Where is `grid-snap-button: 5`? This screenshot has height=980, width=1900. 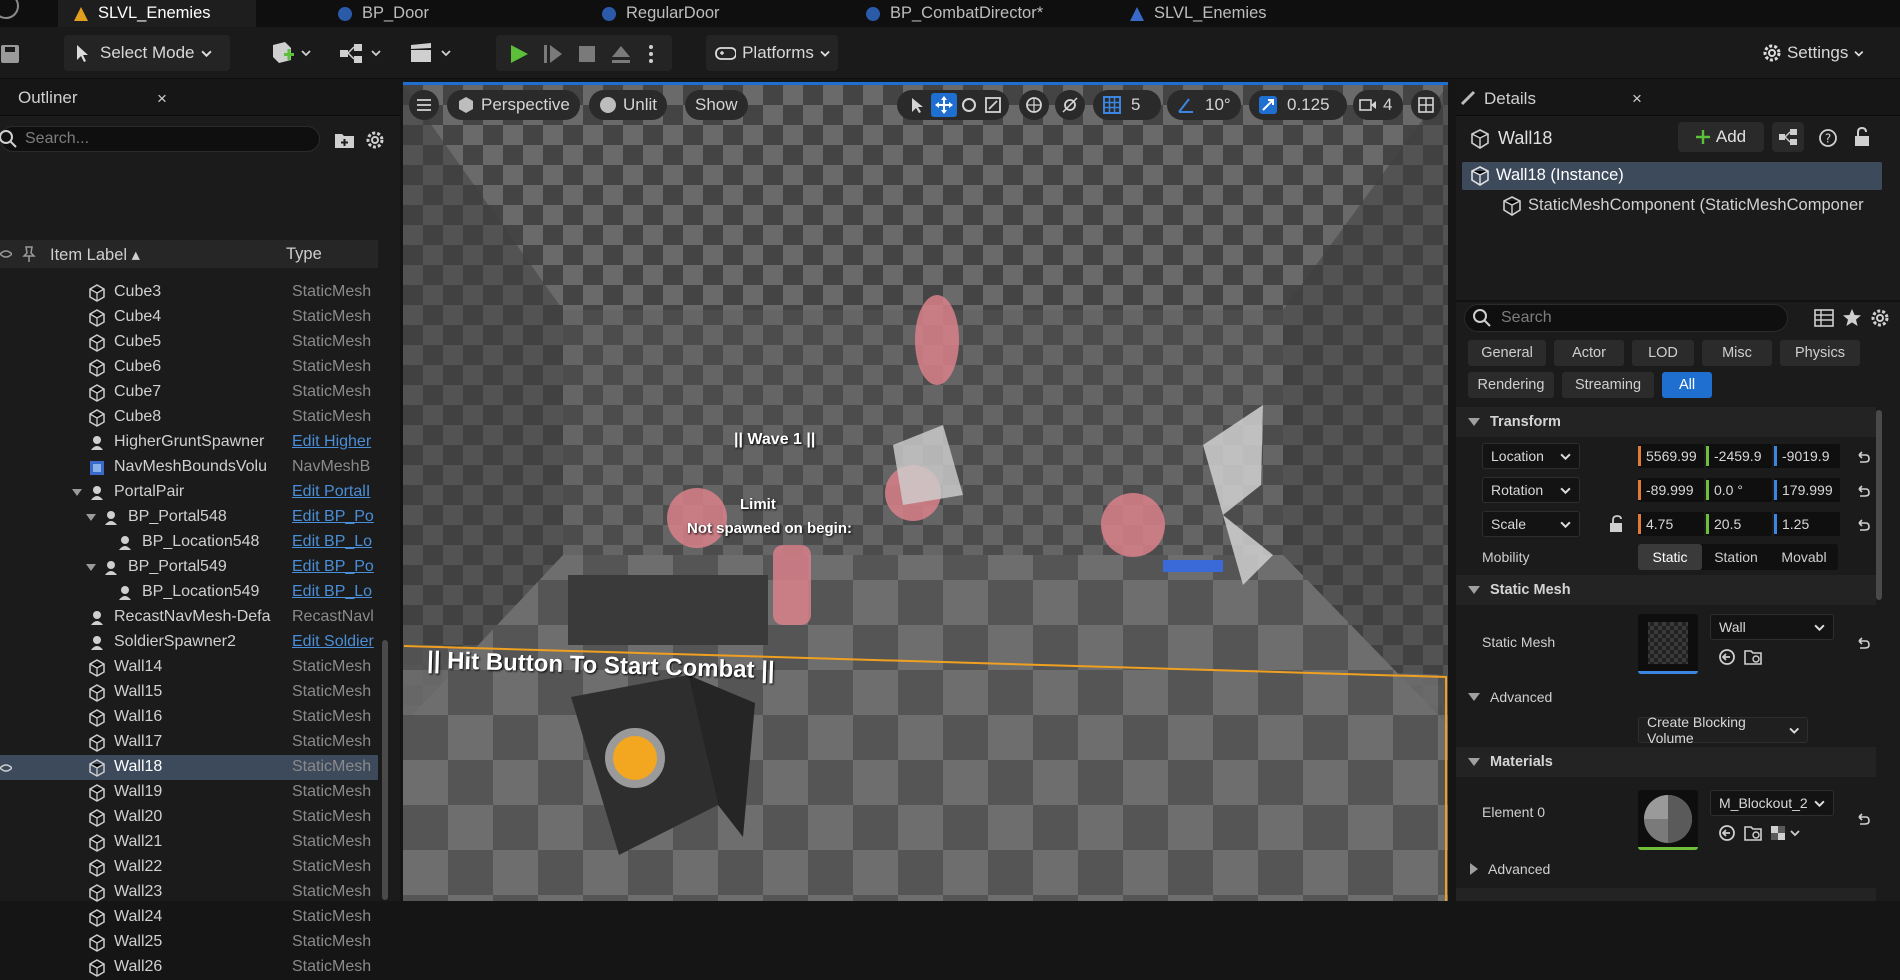
grid-snap-button: 5 is located at coordinates (1127, 105).